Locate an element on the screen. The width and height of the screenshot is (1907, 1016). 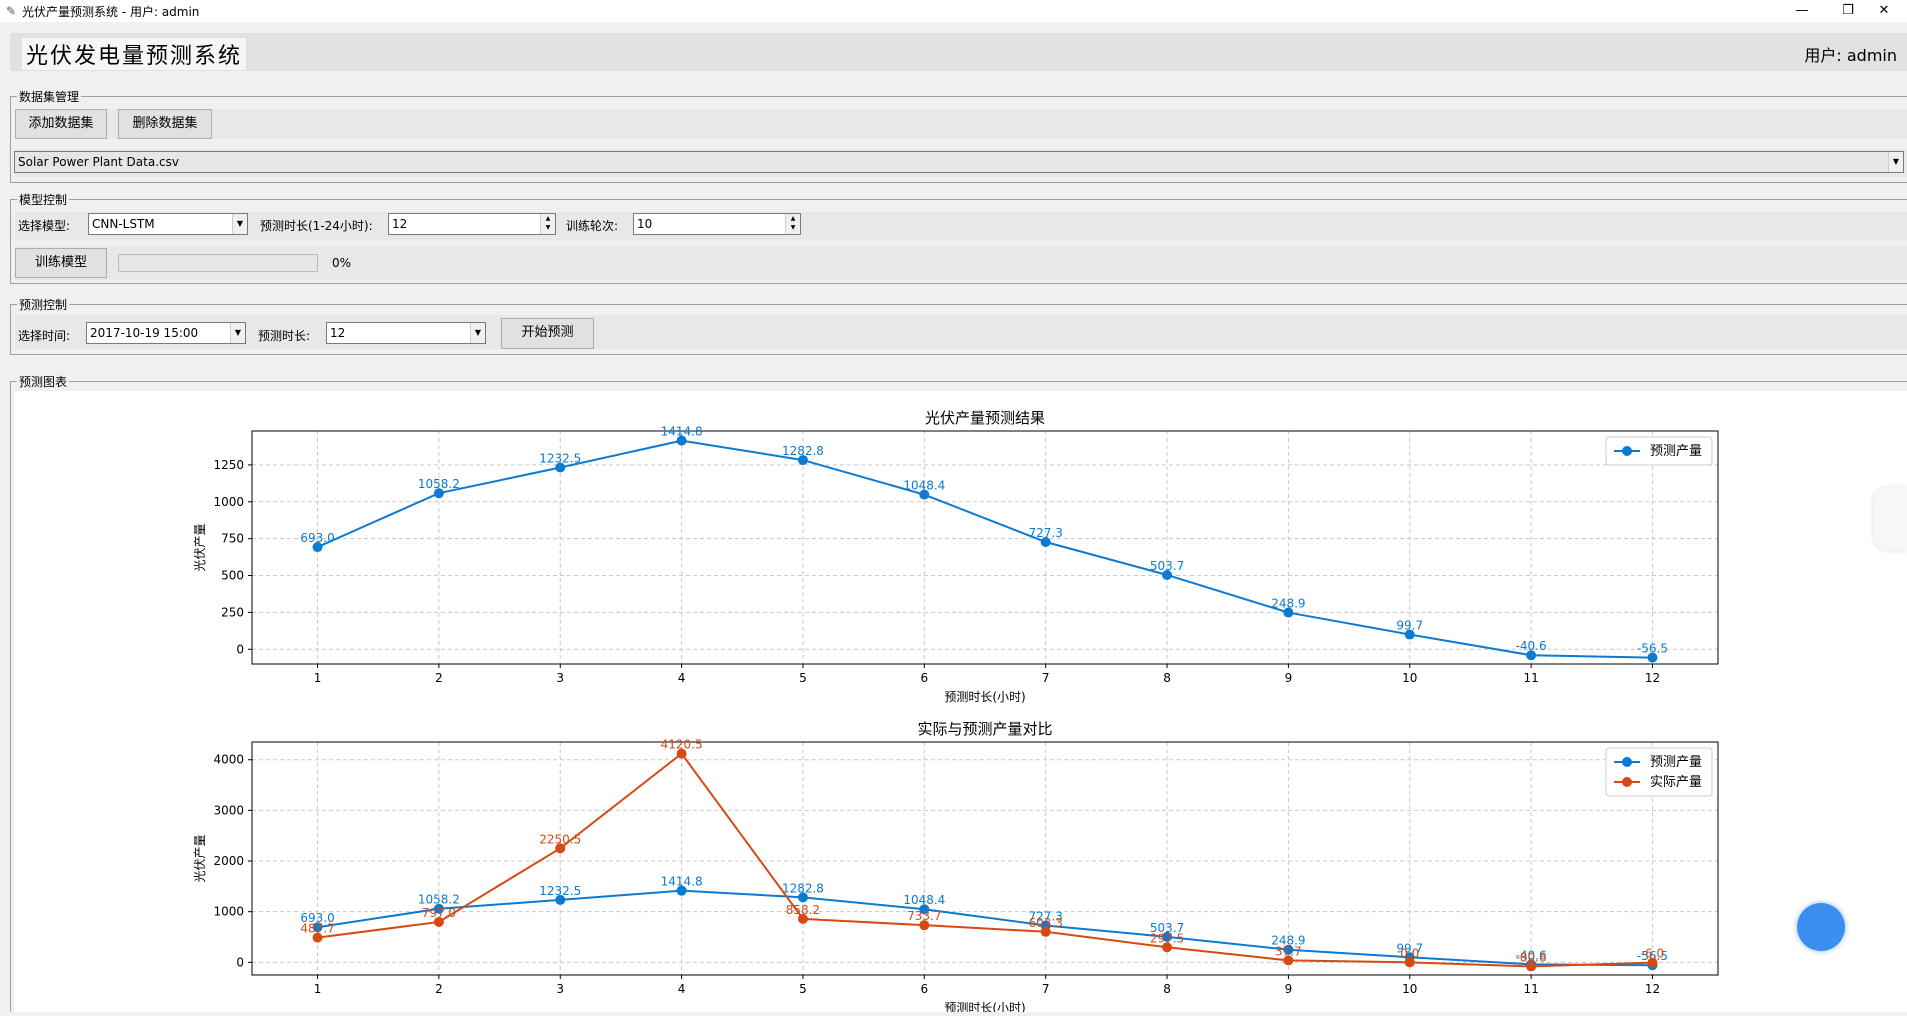
legend-label: 实际产量 is located at coordinates (1676, 782).